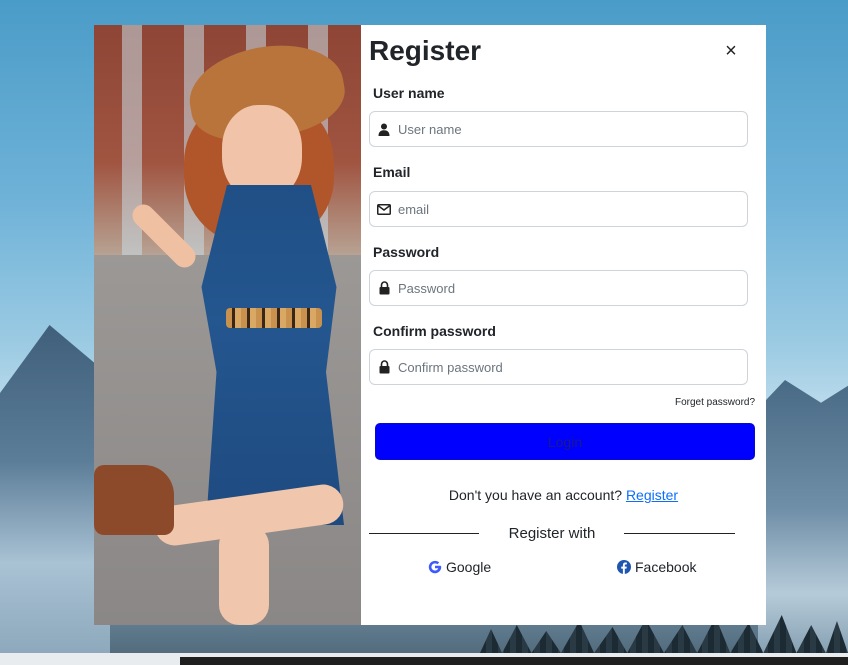  What do you see at coordinates (425, 50) in the screenshot?
I see `modal-title: Register` at bounding box center [425, 50].